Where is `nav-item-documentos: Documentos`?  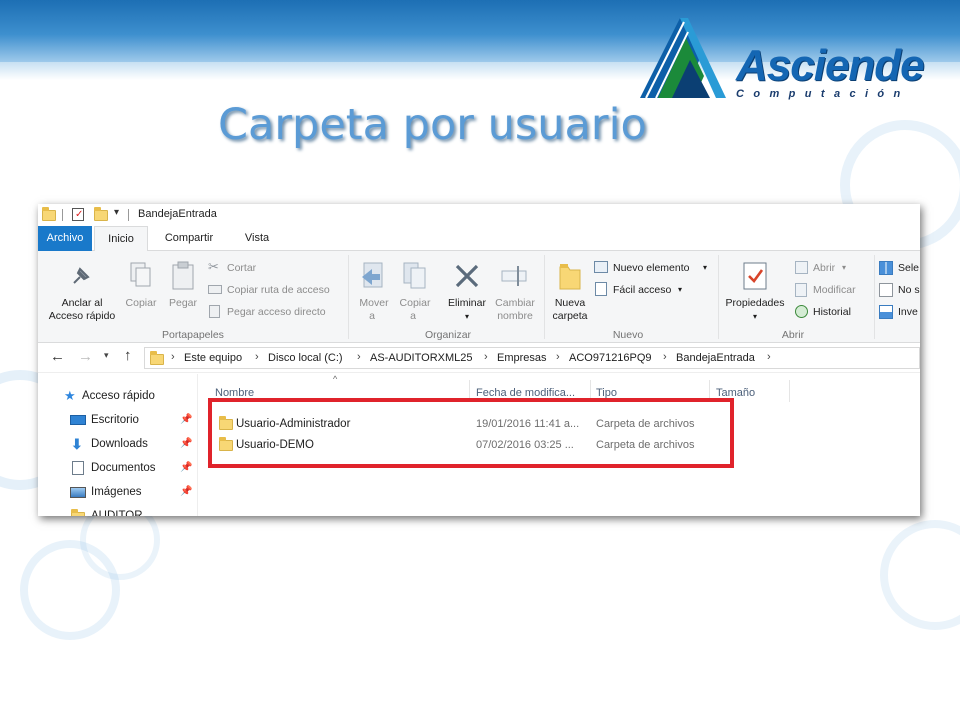 nav-item-documentos: Documentos is located at coordinates (133, 468).